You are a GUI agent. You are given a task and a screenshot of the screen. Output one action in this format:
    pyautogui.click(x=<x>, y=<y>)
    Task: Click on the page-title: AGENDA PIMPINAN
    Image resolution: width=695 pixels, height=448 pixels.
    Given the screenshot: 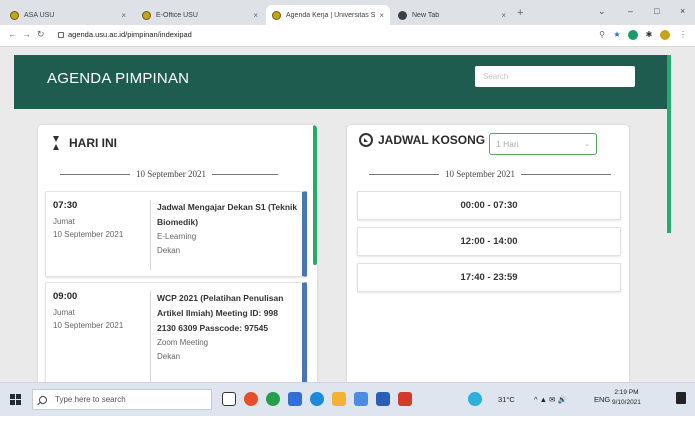 What is the action you would take?
    pyautogui.click(x=118, y=78)
    